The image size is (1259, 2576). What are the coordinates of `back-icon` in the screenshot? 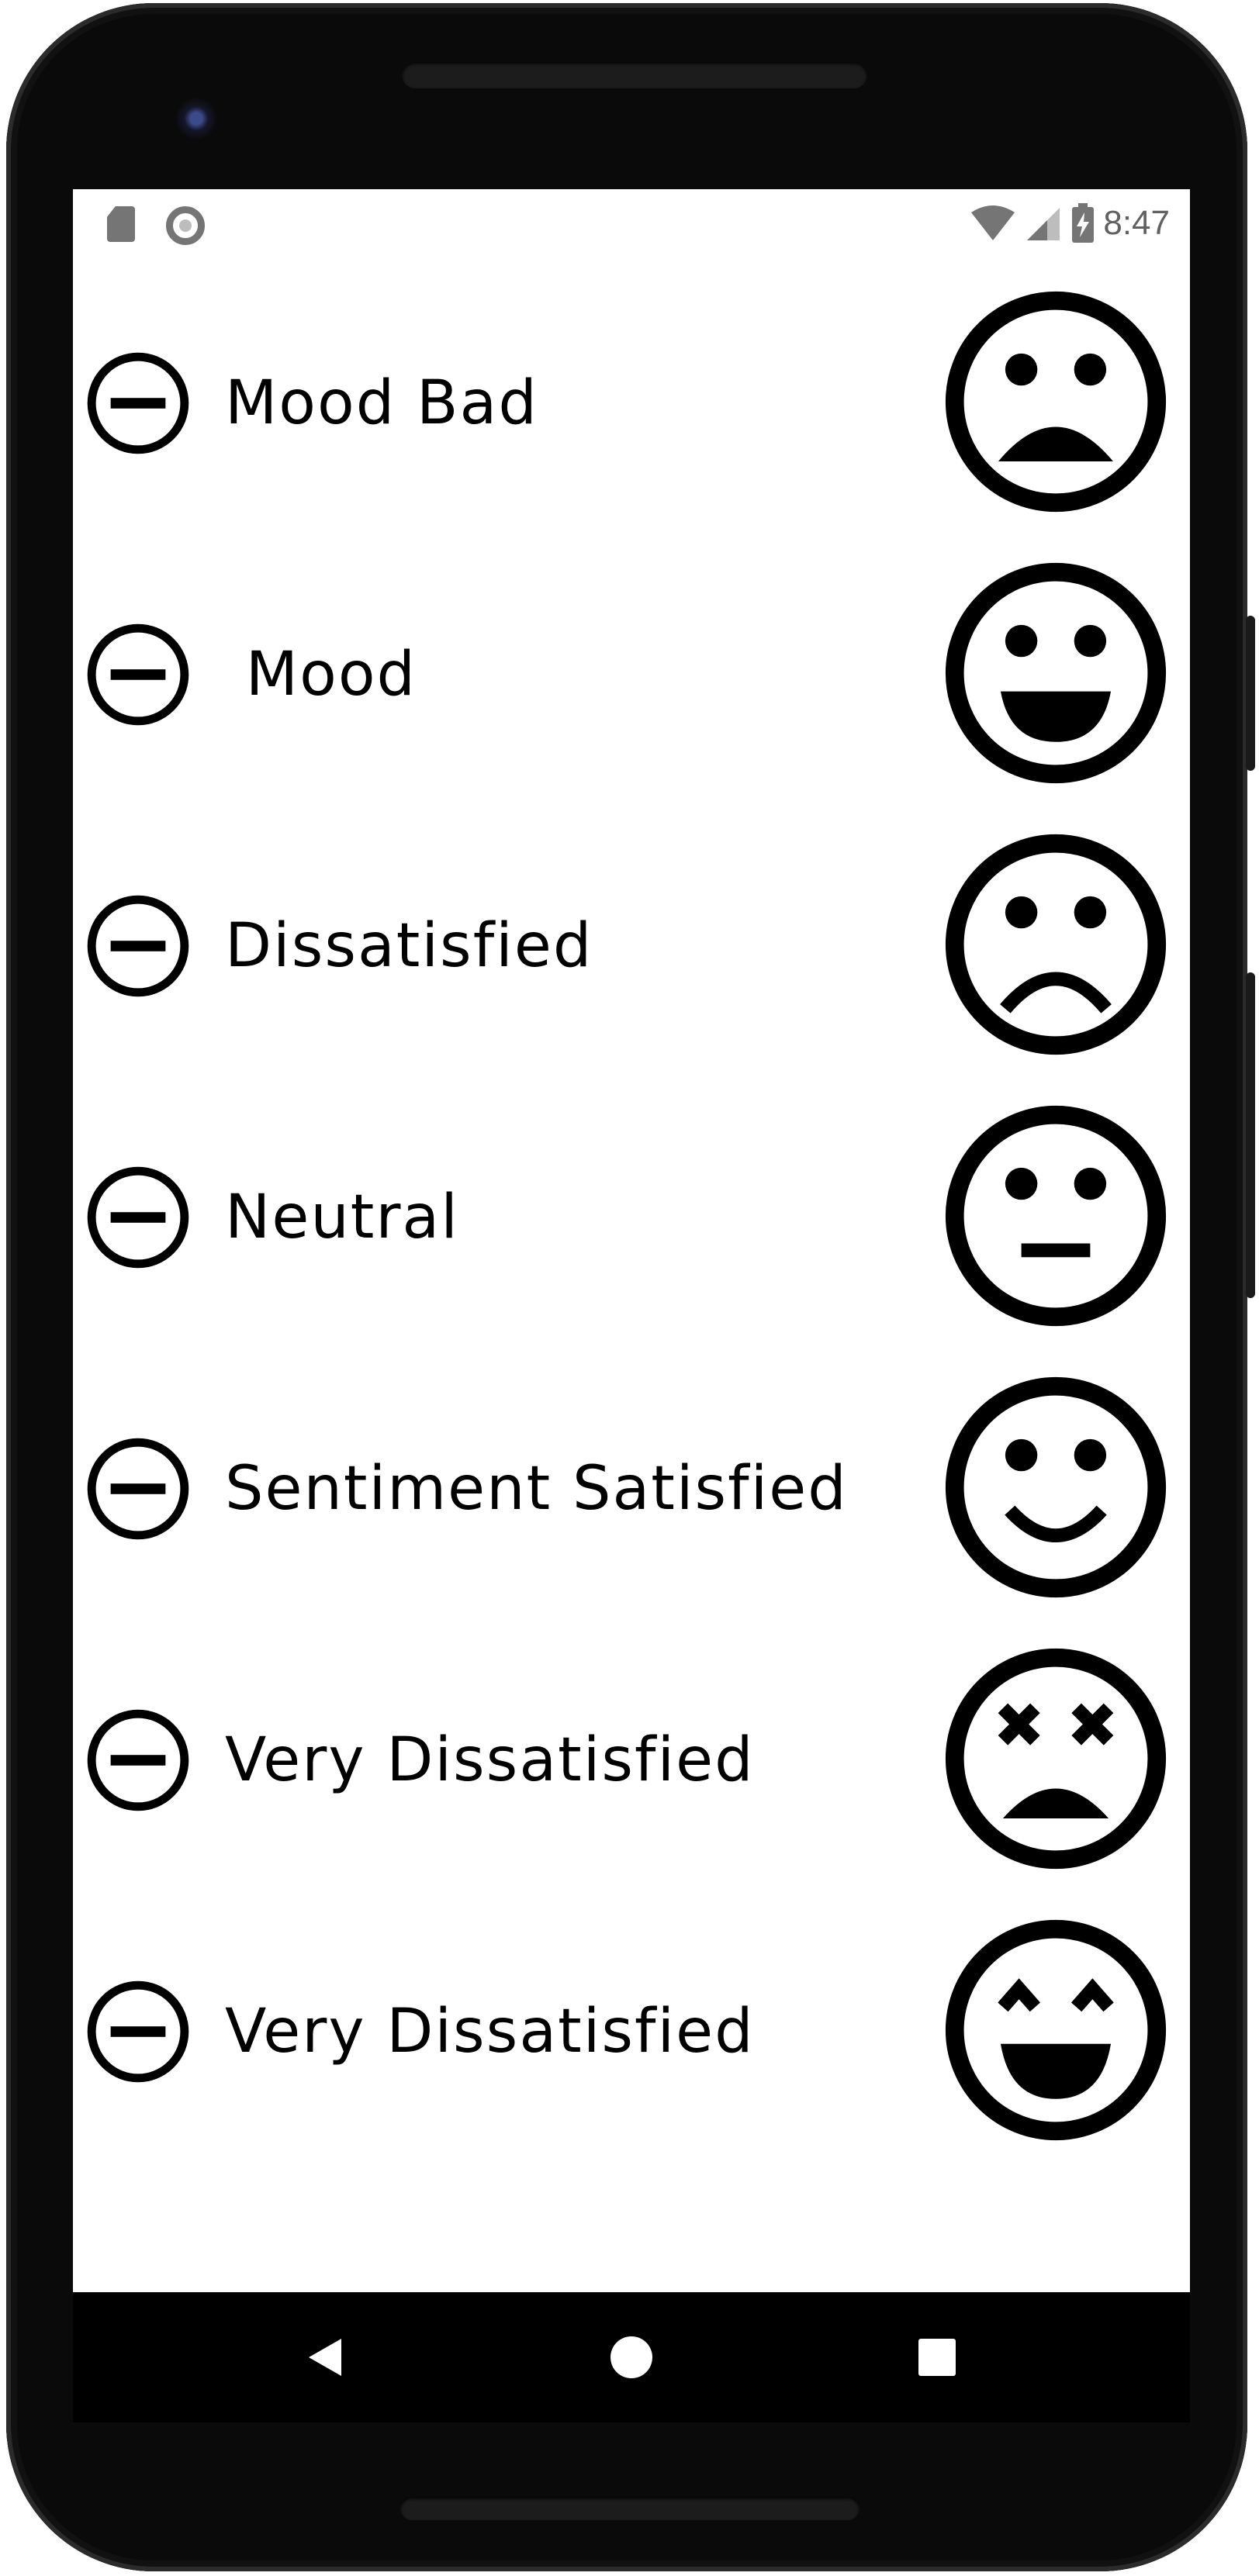 It's located at (325, 2357).